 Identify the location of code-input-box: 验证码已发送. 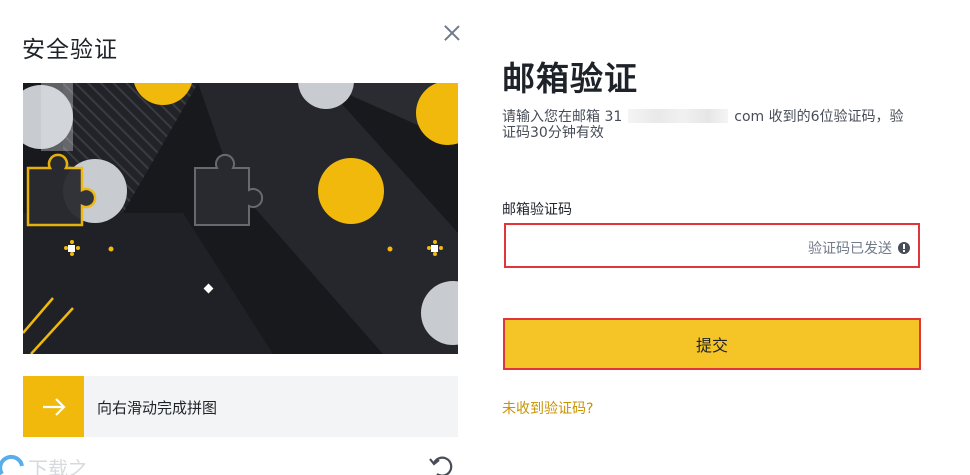
(712, 245).